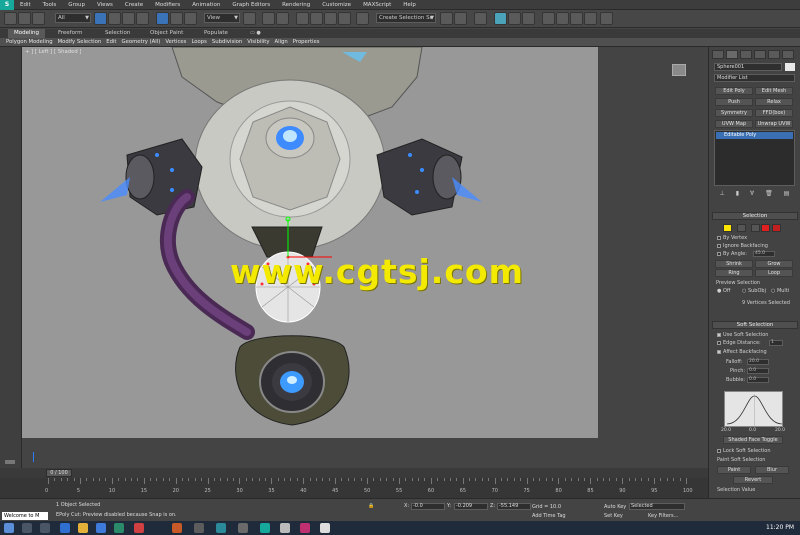 This screenshot has height=535, width=800. What do you see at coordinates (10, 18) in the screenshot?
I see `link-icon` at bounding box center [10, 18].